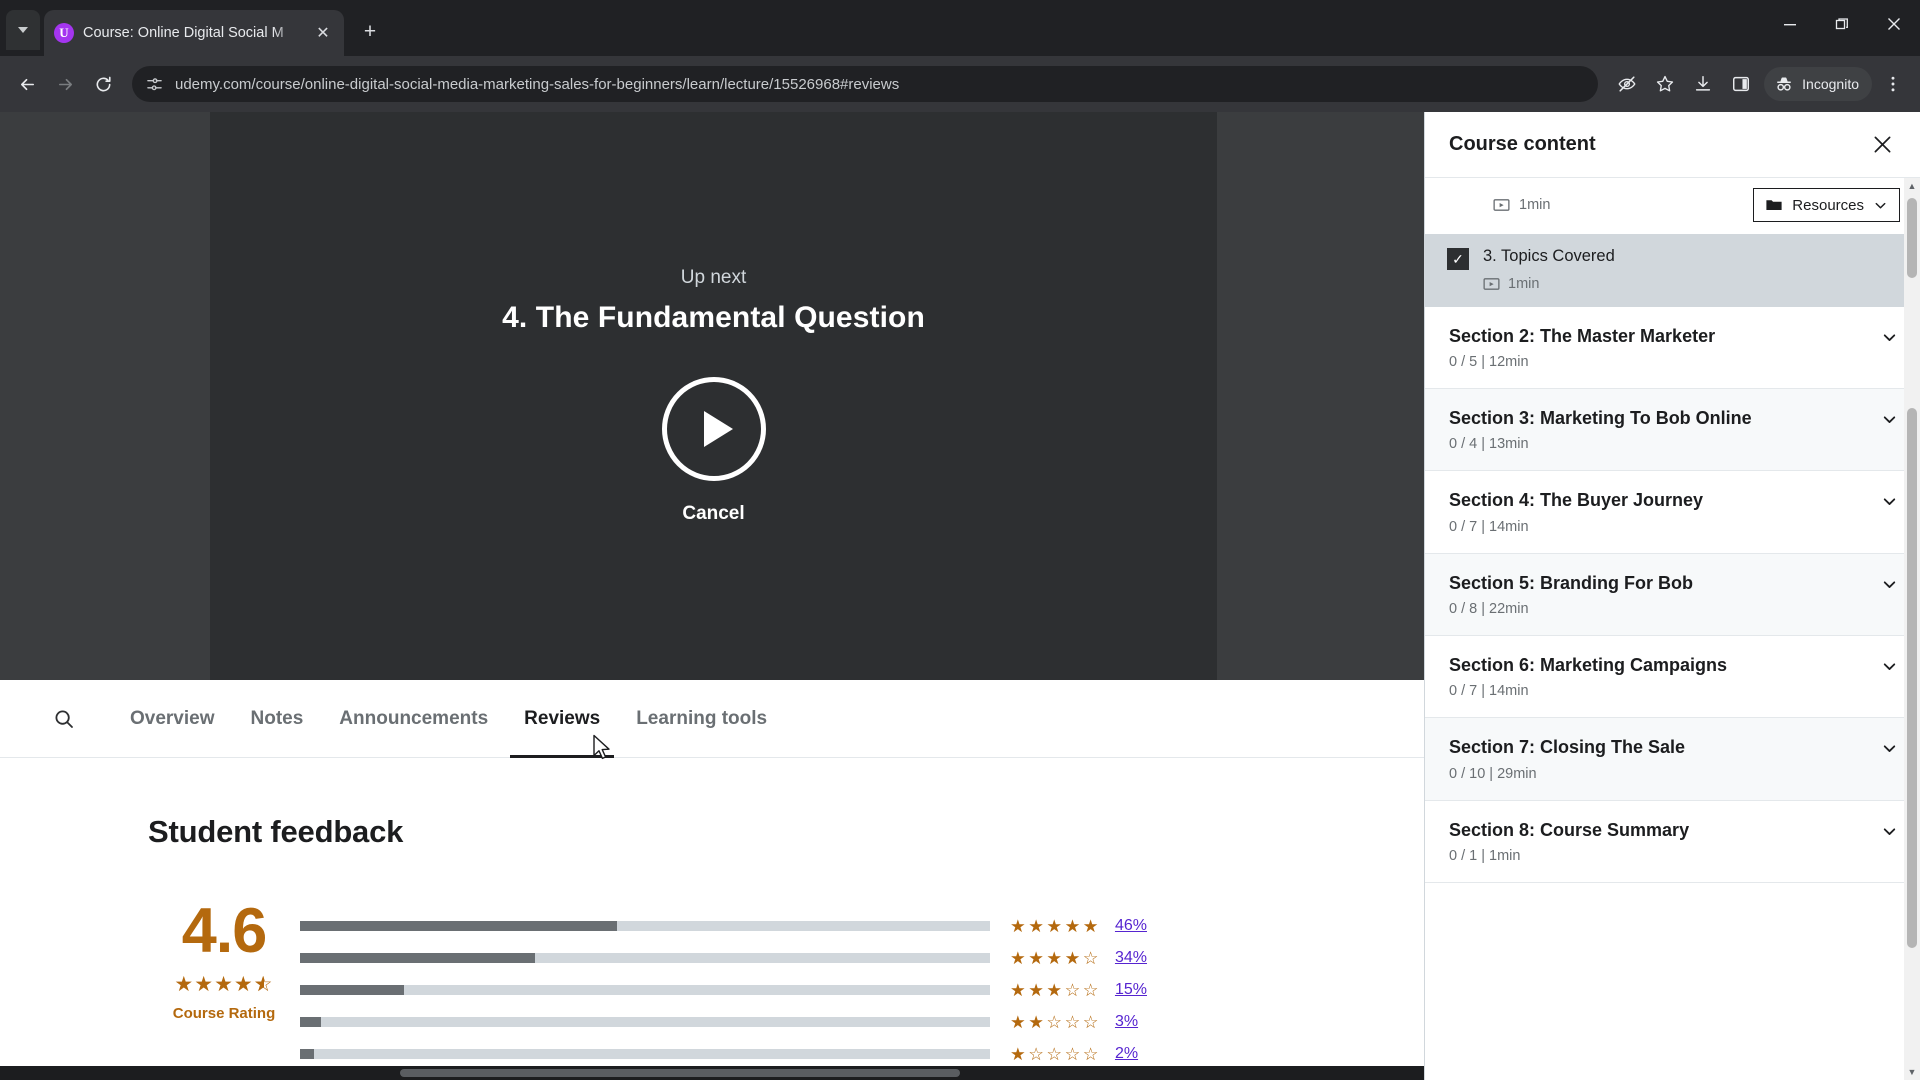 The height and width of the screenshot is (1080, 1920). Describe the element at coordinates (1672, 270) in the screenshot. I see `lecture-item-topics-covered: ✓ 3. Topics Covered 1min` at that location.